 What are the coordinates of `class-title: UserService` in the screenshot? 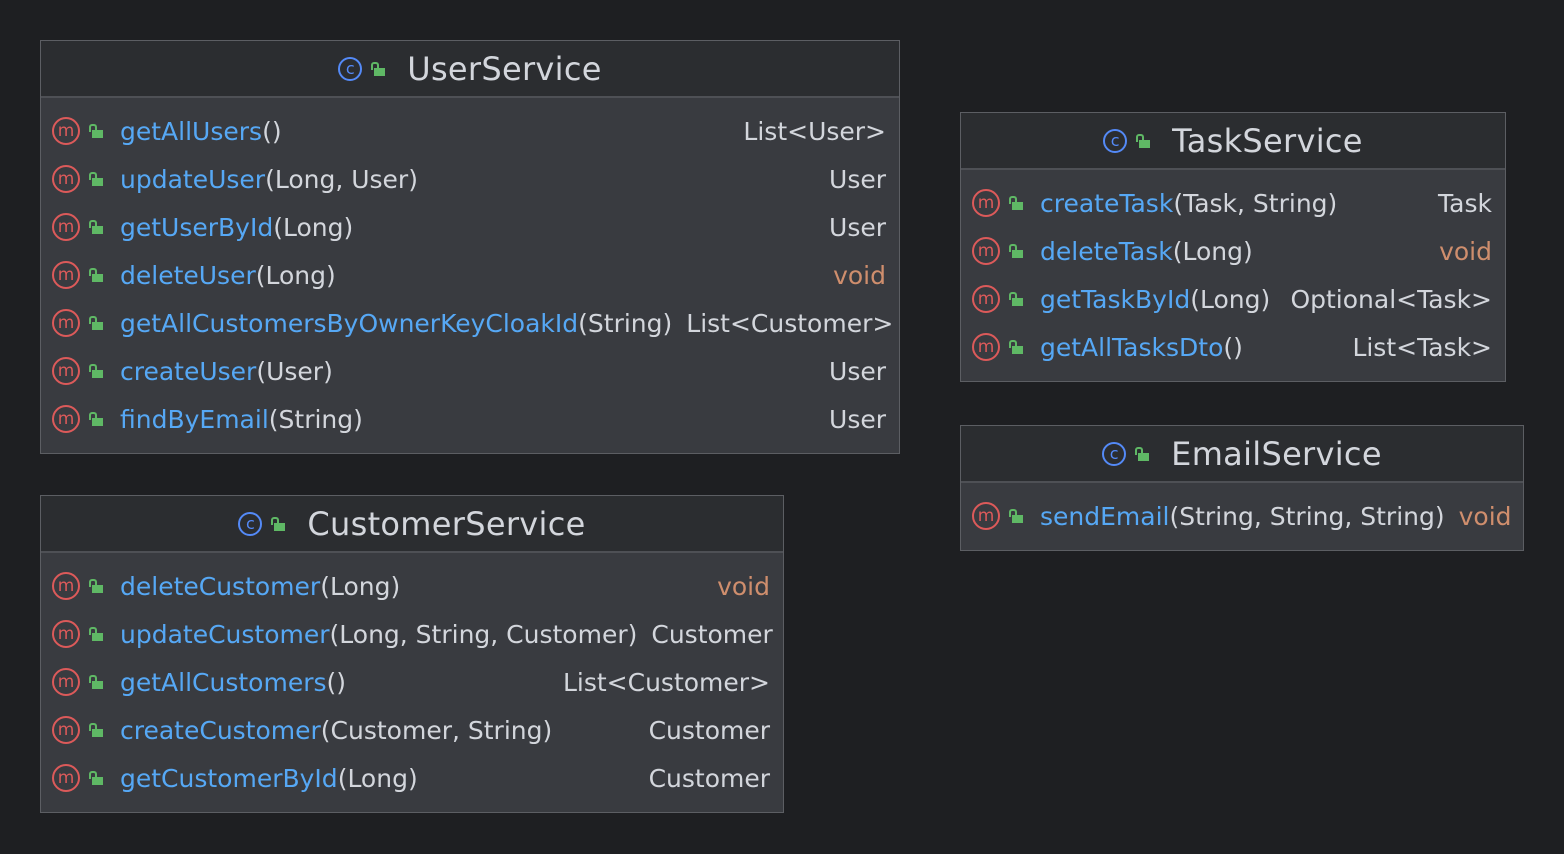 It's located at (504, 68).